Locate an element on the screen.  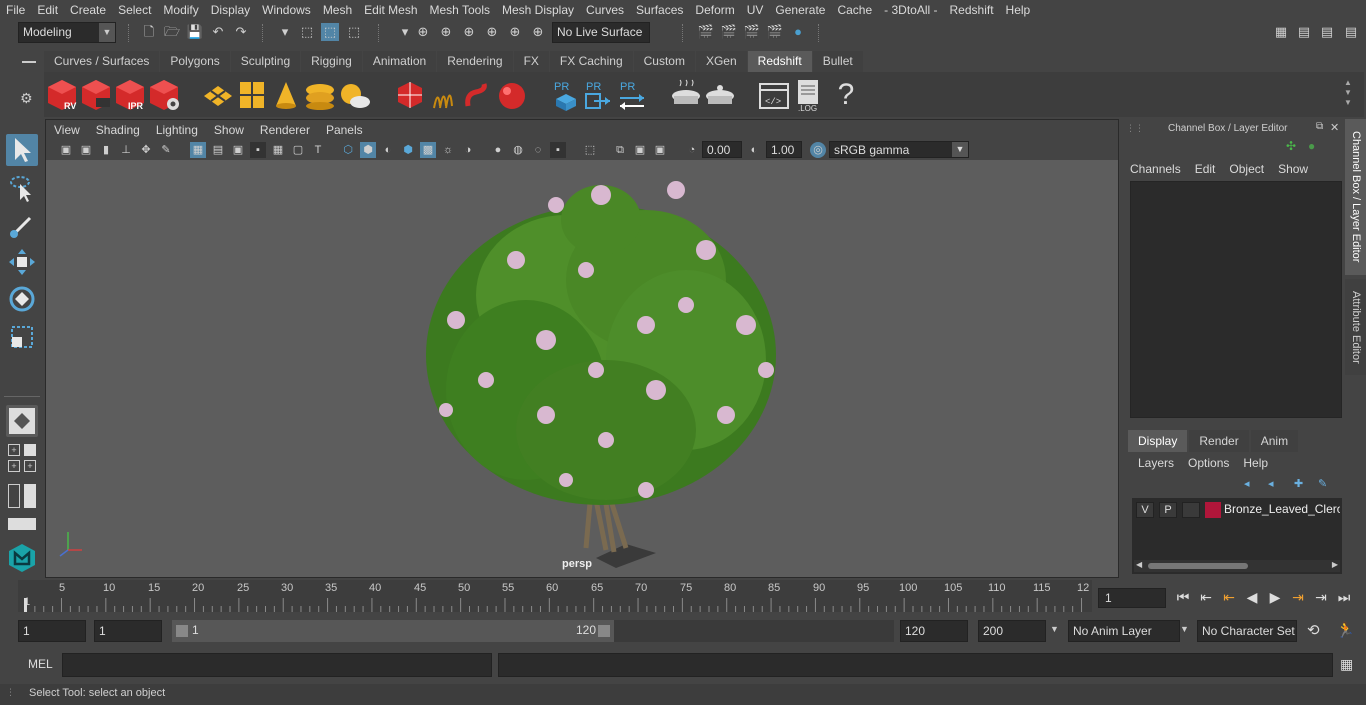
step-back-frame-icon: ⇤ is located at coordinates (1206, 597).